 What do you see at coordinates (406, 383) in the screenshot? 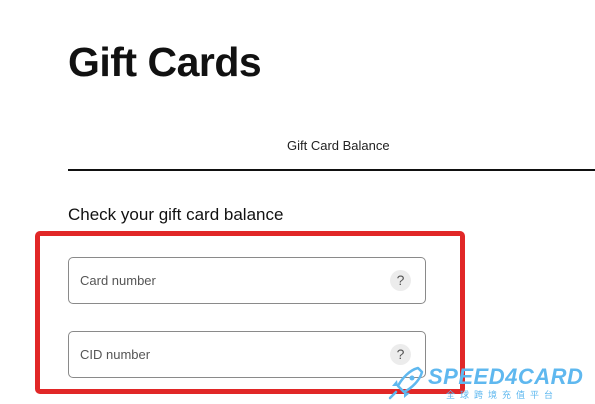
I see `rocket-icon` at bounding box center [406, 383].